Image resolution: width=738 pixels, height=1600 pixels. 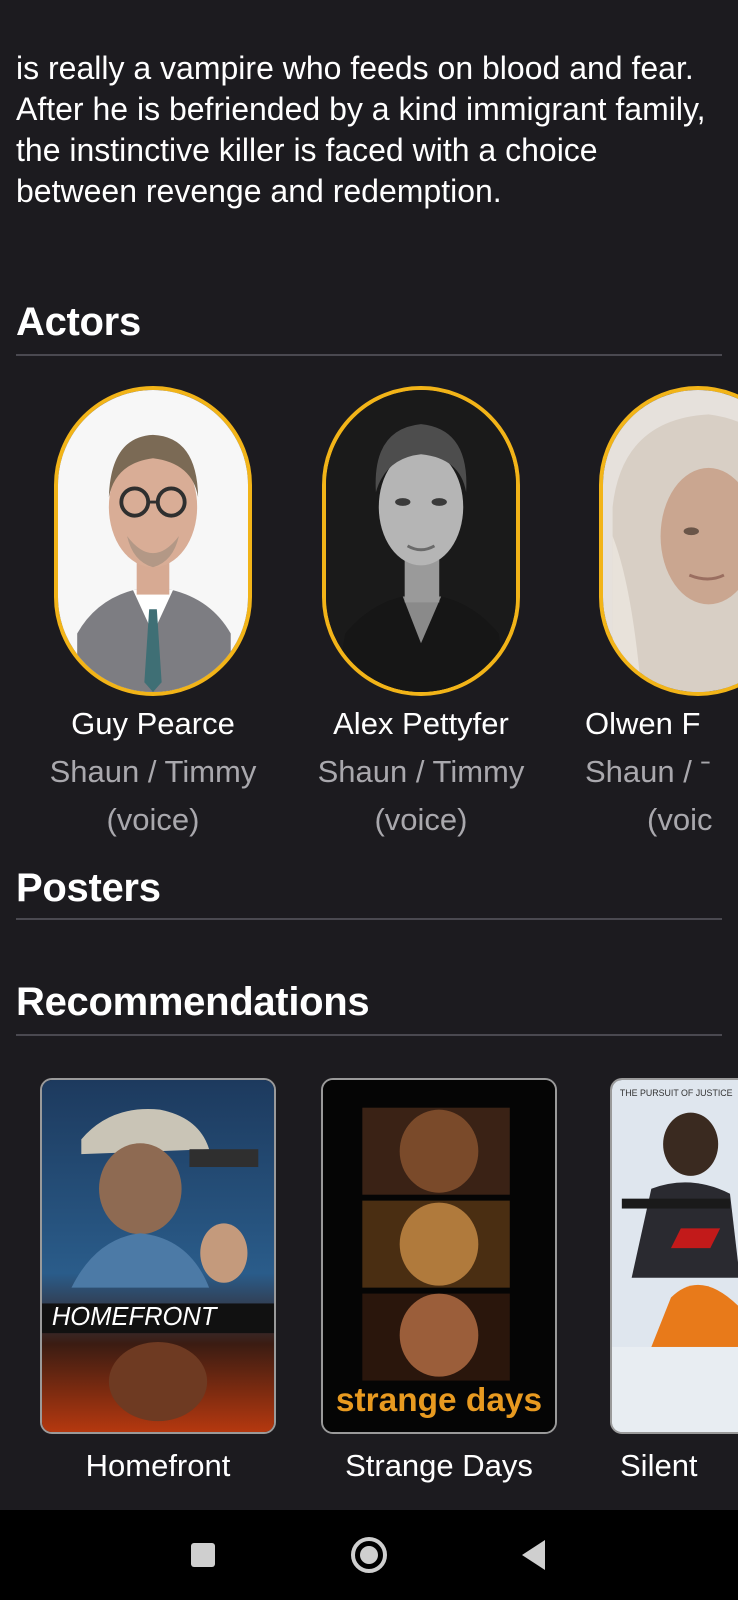 I want to click on actor-name: Guy Pearce, so click(x=153, y=723).